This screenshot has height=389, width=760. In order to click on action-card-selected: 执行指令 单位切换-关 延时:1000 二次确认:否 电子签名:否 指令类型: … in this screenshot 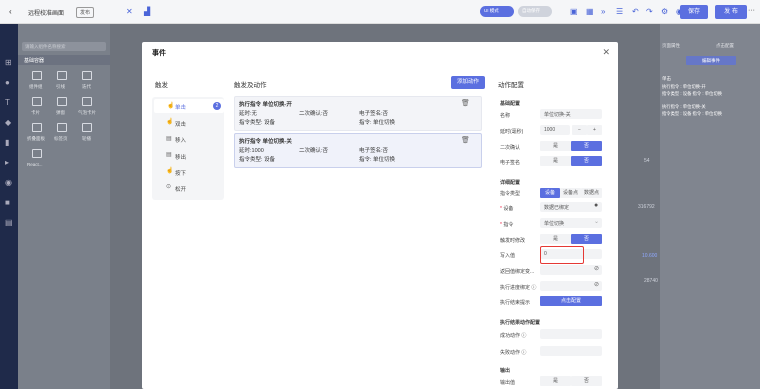, I will do `click(358, 150)`.